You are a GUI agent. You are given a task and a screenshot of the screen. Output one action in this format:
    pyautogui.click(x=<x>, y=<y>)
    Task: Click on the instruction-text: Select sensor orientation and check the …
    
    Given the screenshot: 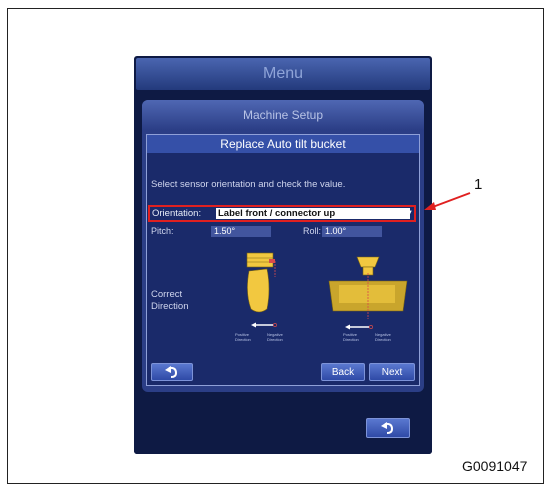 What is the action you would take?
    pyautogui.click(x=248, y=184)
    